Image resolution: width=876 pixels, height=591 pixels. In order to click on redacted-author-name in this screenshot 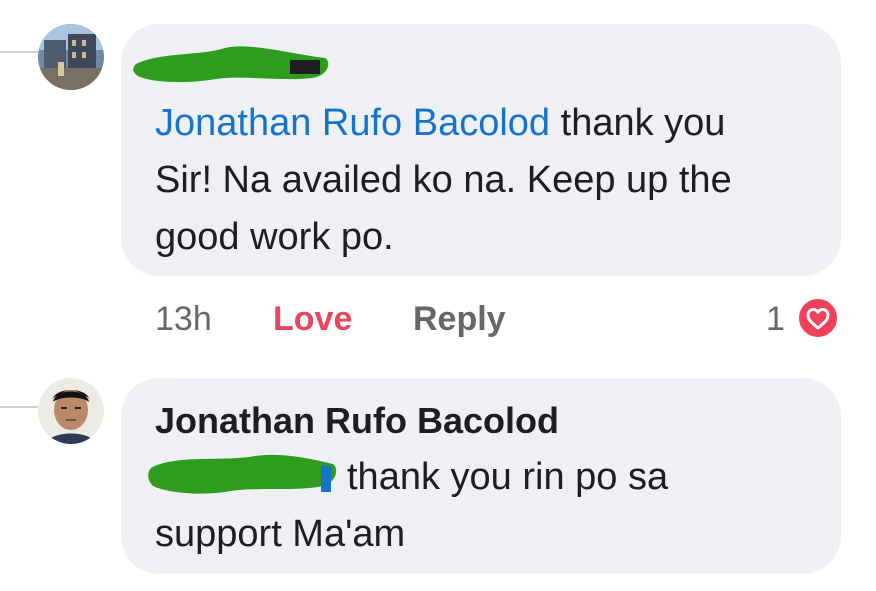, I will do `click(231, 64)`.